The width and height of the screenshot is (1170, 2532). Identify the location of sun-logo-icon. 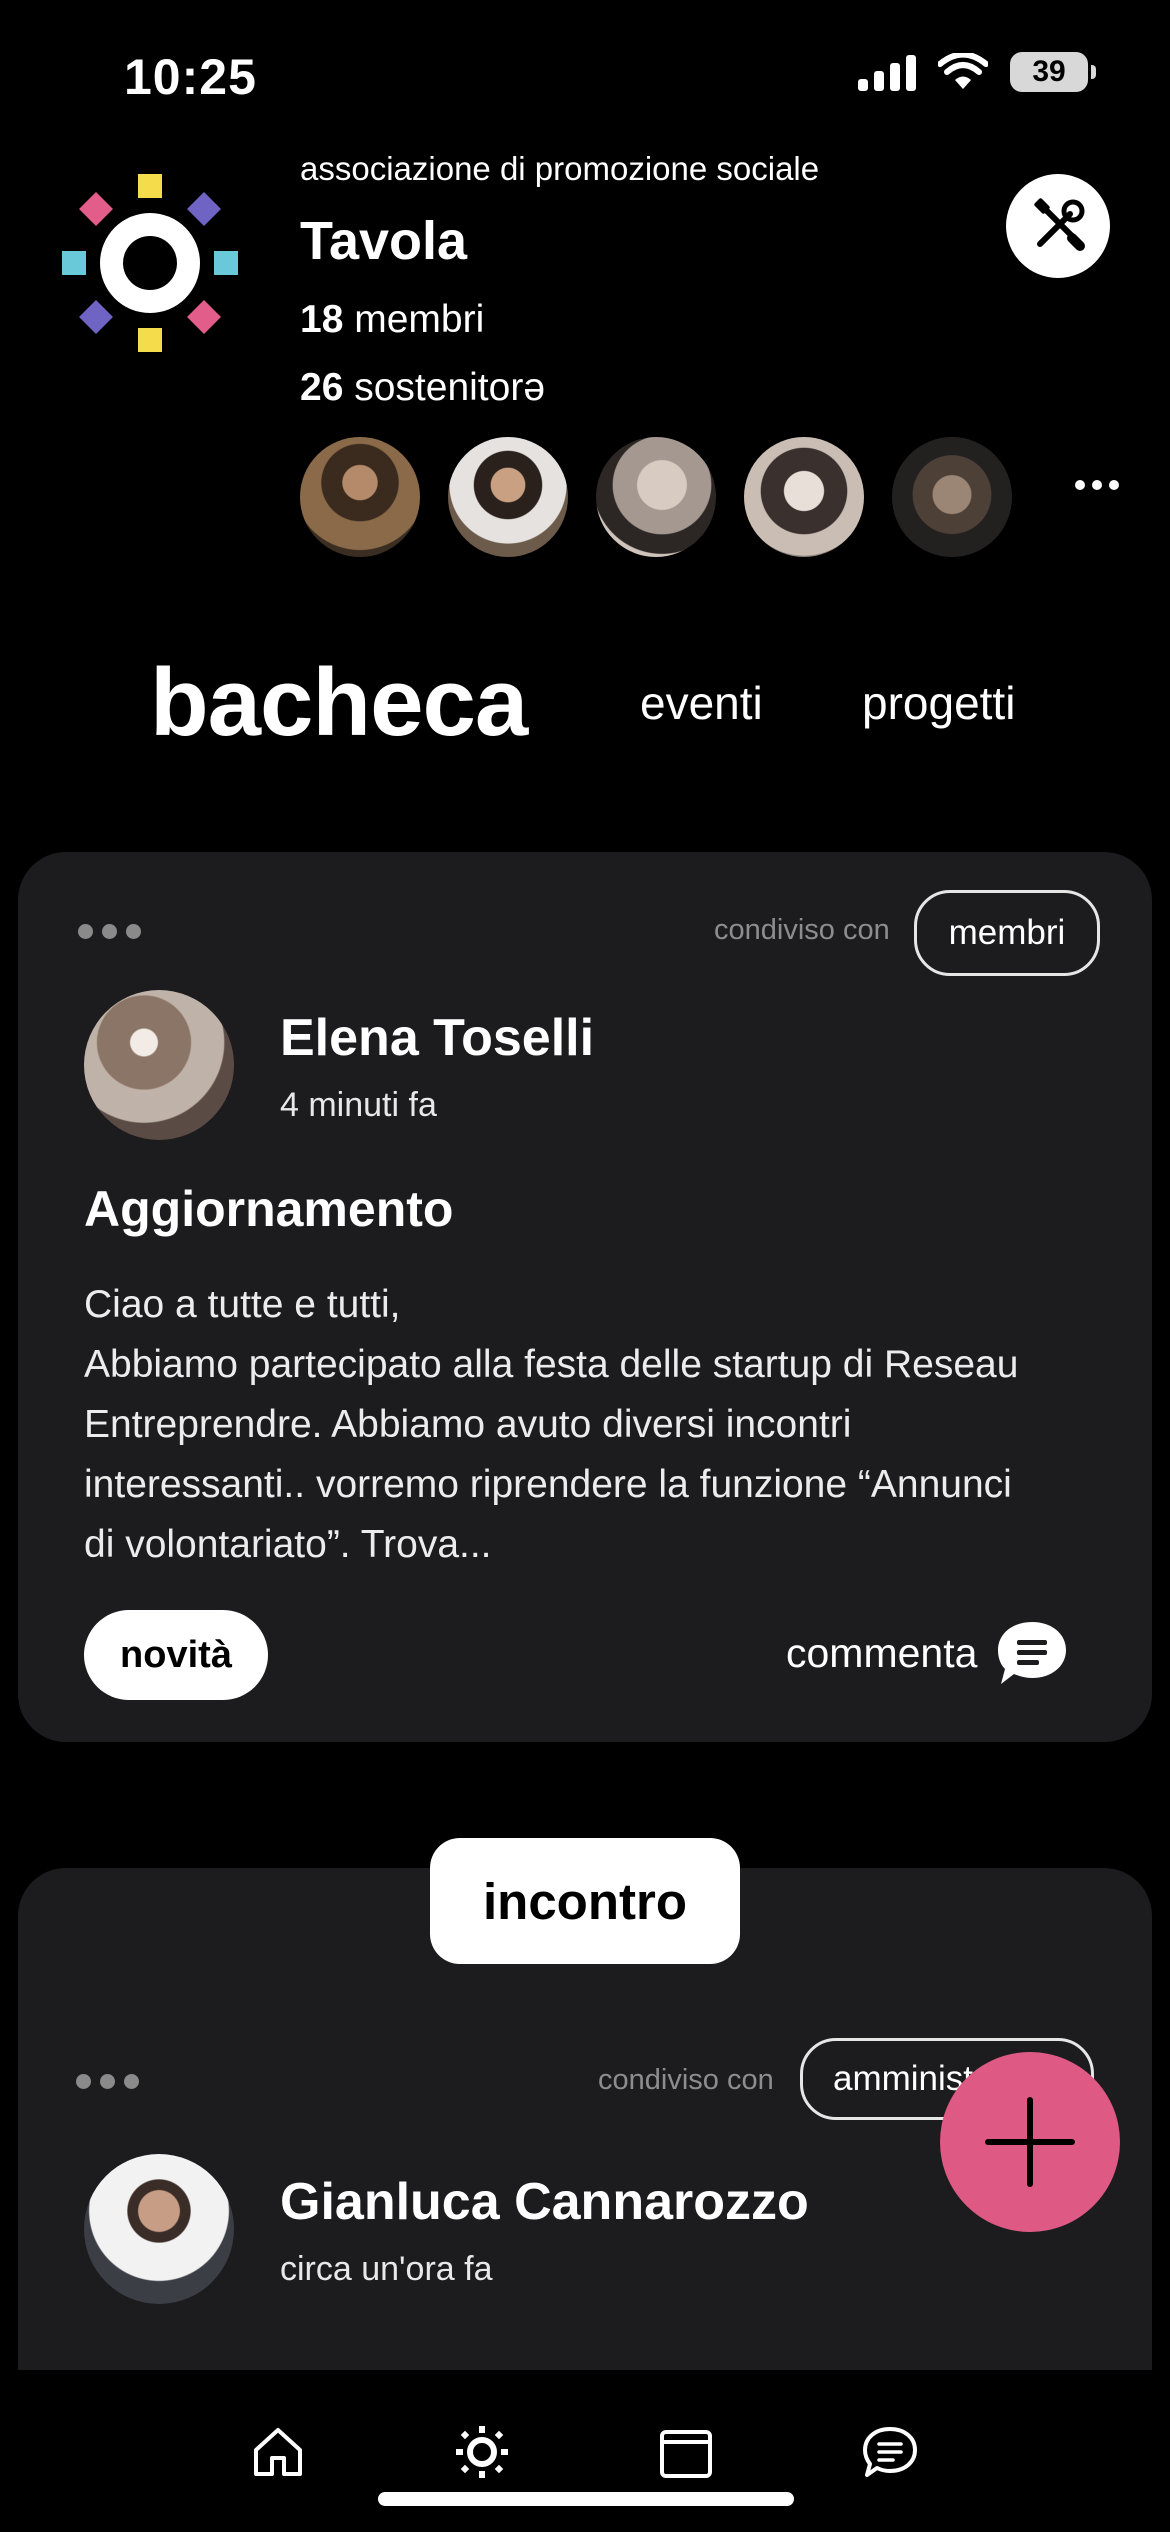
(150, 263).